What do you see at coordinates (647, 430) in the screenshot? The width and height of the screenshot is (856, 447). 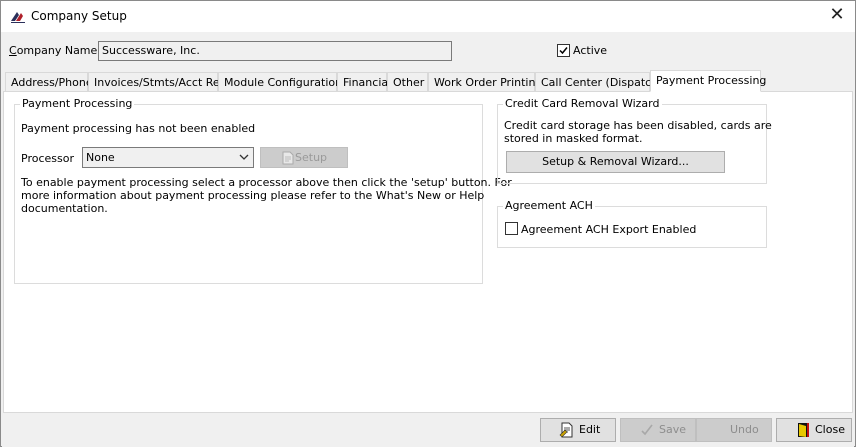 I see `checkmark-icon` at bounding box center [647, 430].